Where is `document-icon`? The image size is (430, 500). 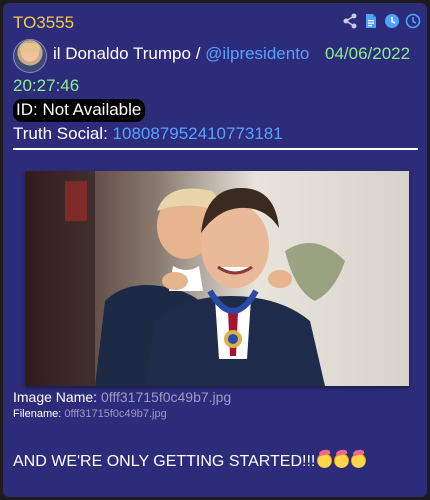
document-icon is located at coordinates (371, 21).